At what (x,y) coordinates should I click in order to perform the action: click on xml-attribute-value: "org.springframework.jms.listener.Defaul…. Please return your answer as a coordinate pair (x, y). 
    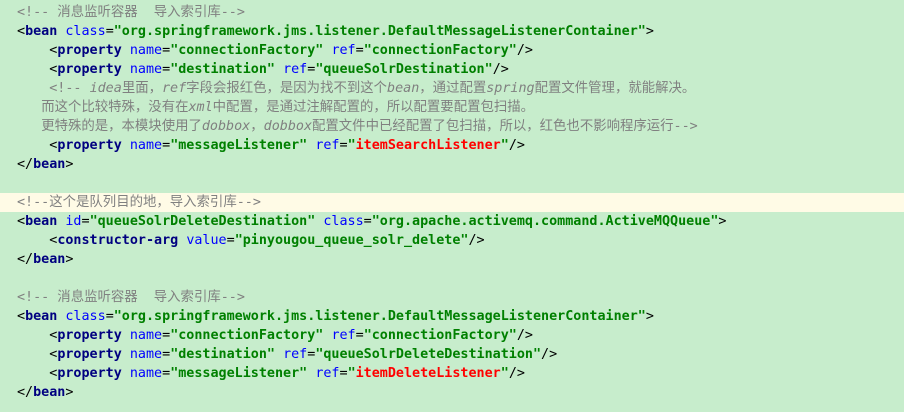
    Looking at the image, I should click on (379, 316).